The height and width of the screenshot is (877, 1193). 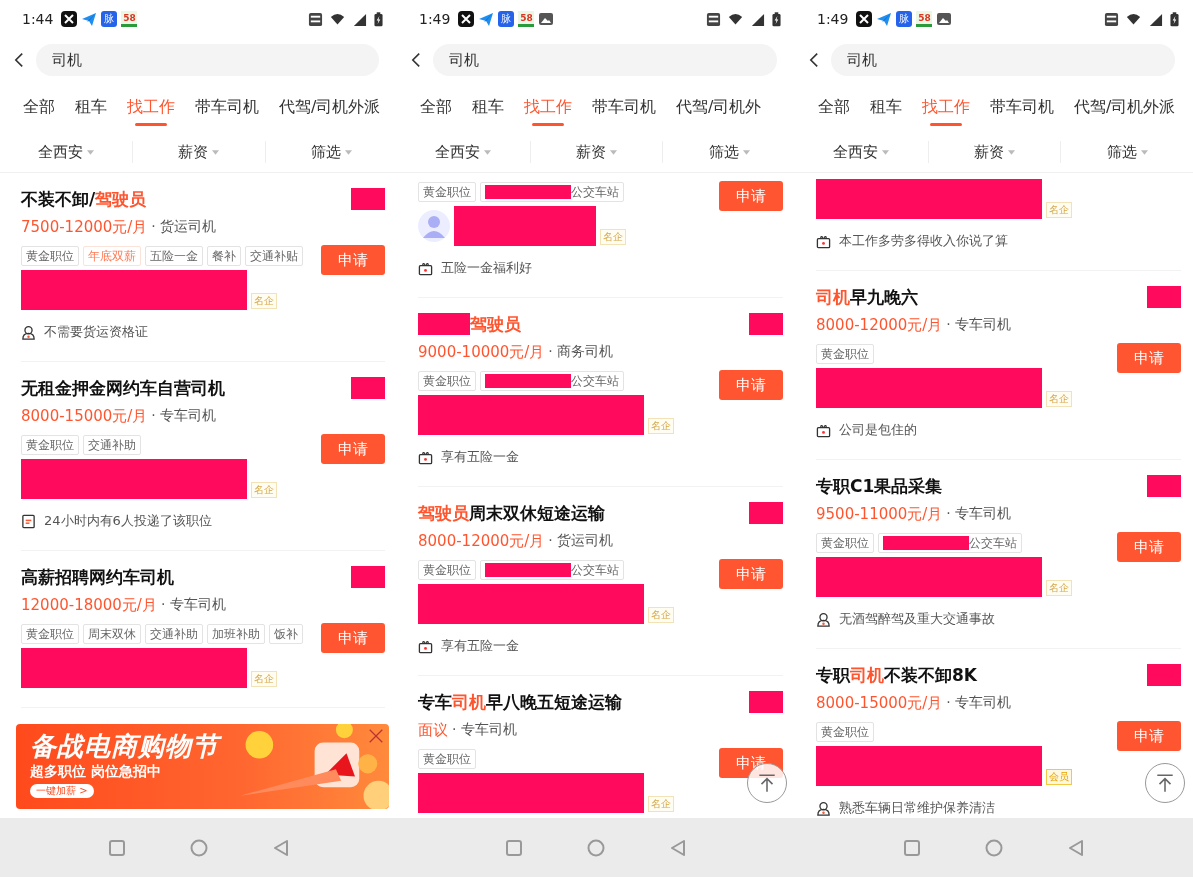 What do you see at coordinates (867, 297) in the screenshot?
I see `job-title: 司机早九晚六` at bounding box center [867, 297].